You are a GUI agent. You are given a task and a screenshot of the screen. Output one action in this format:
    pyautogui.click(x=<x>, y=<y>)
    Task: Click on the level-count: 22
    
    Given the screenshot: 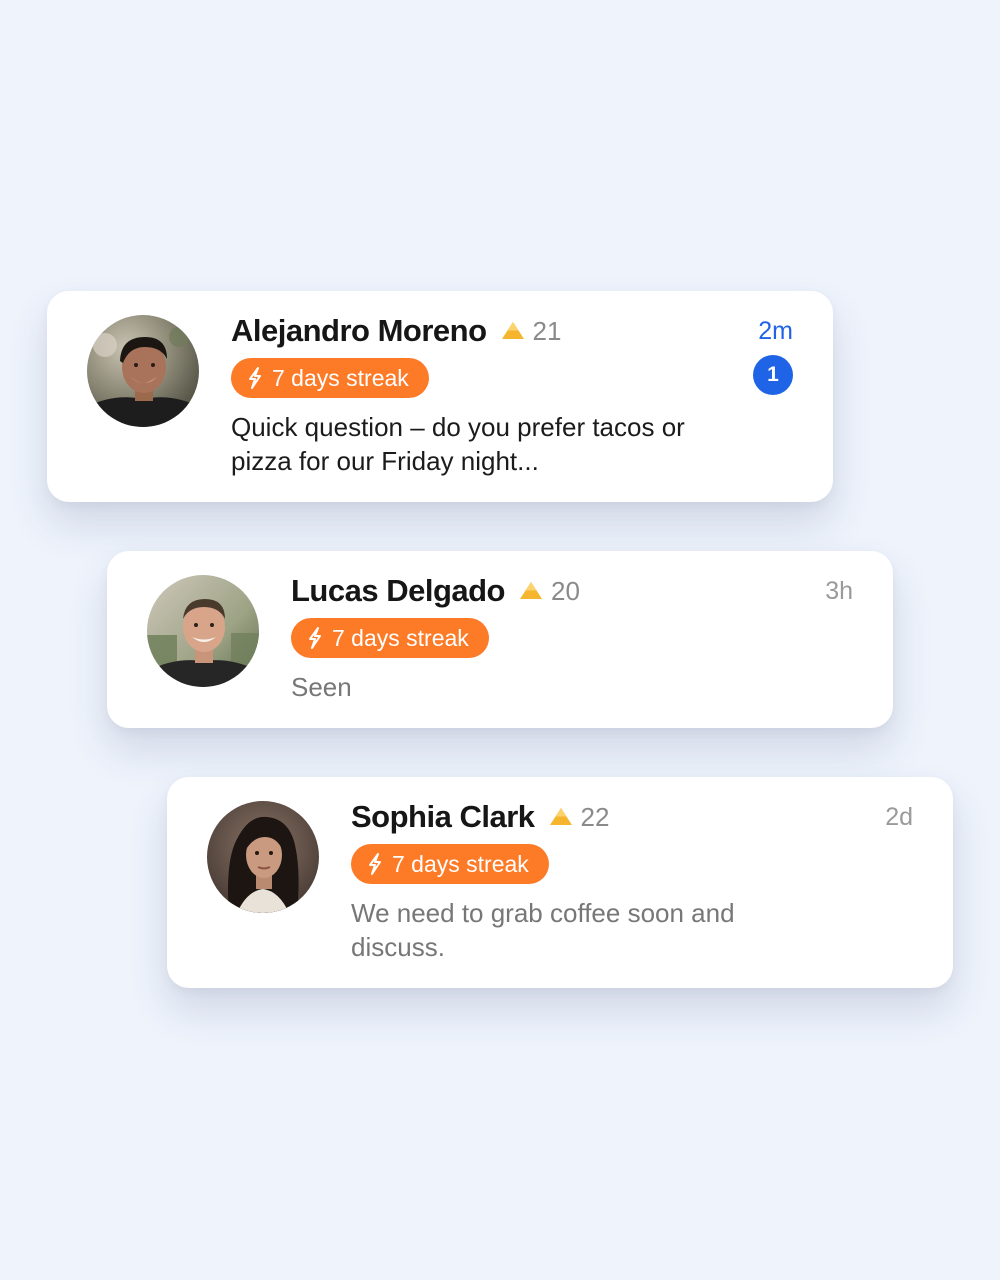 What is the action you would take?
    pyautogui.click(x=595, y=816)
    